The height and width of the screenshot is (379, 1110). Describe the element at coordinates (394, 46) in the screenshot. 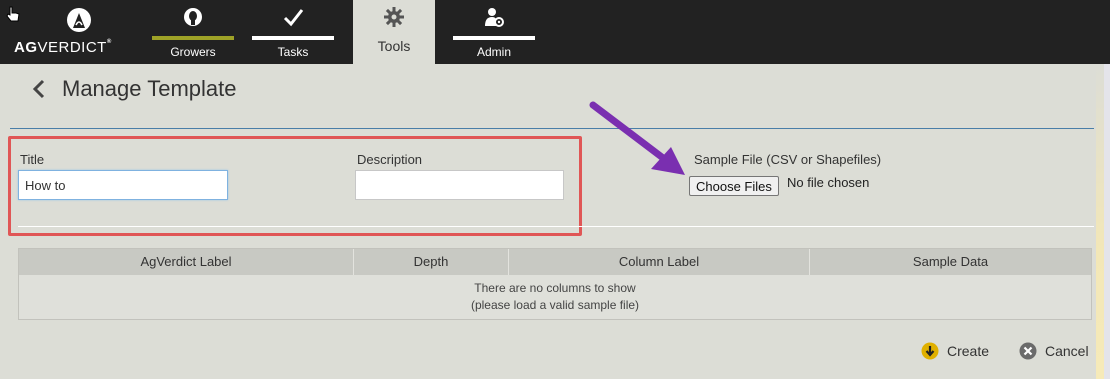

I see `nav-tab-label: Tools` at that location.